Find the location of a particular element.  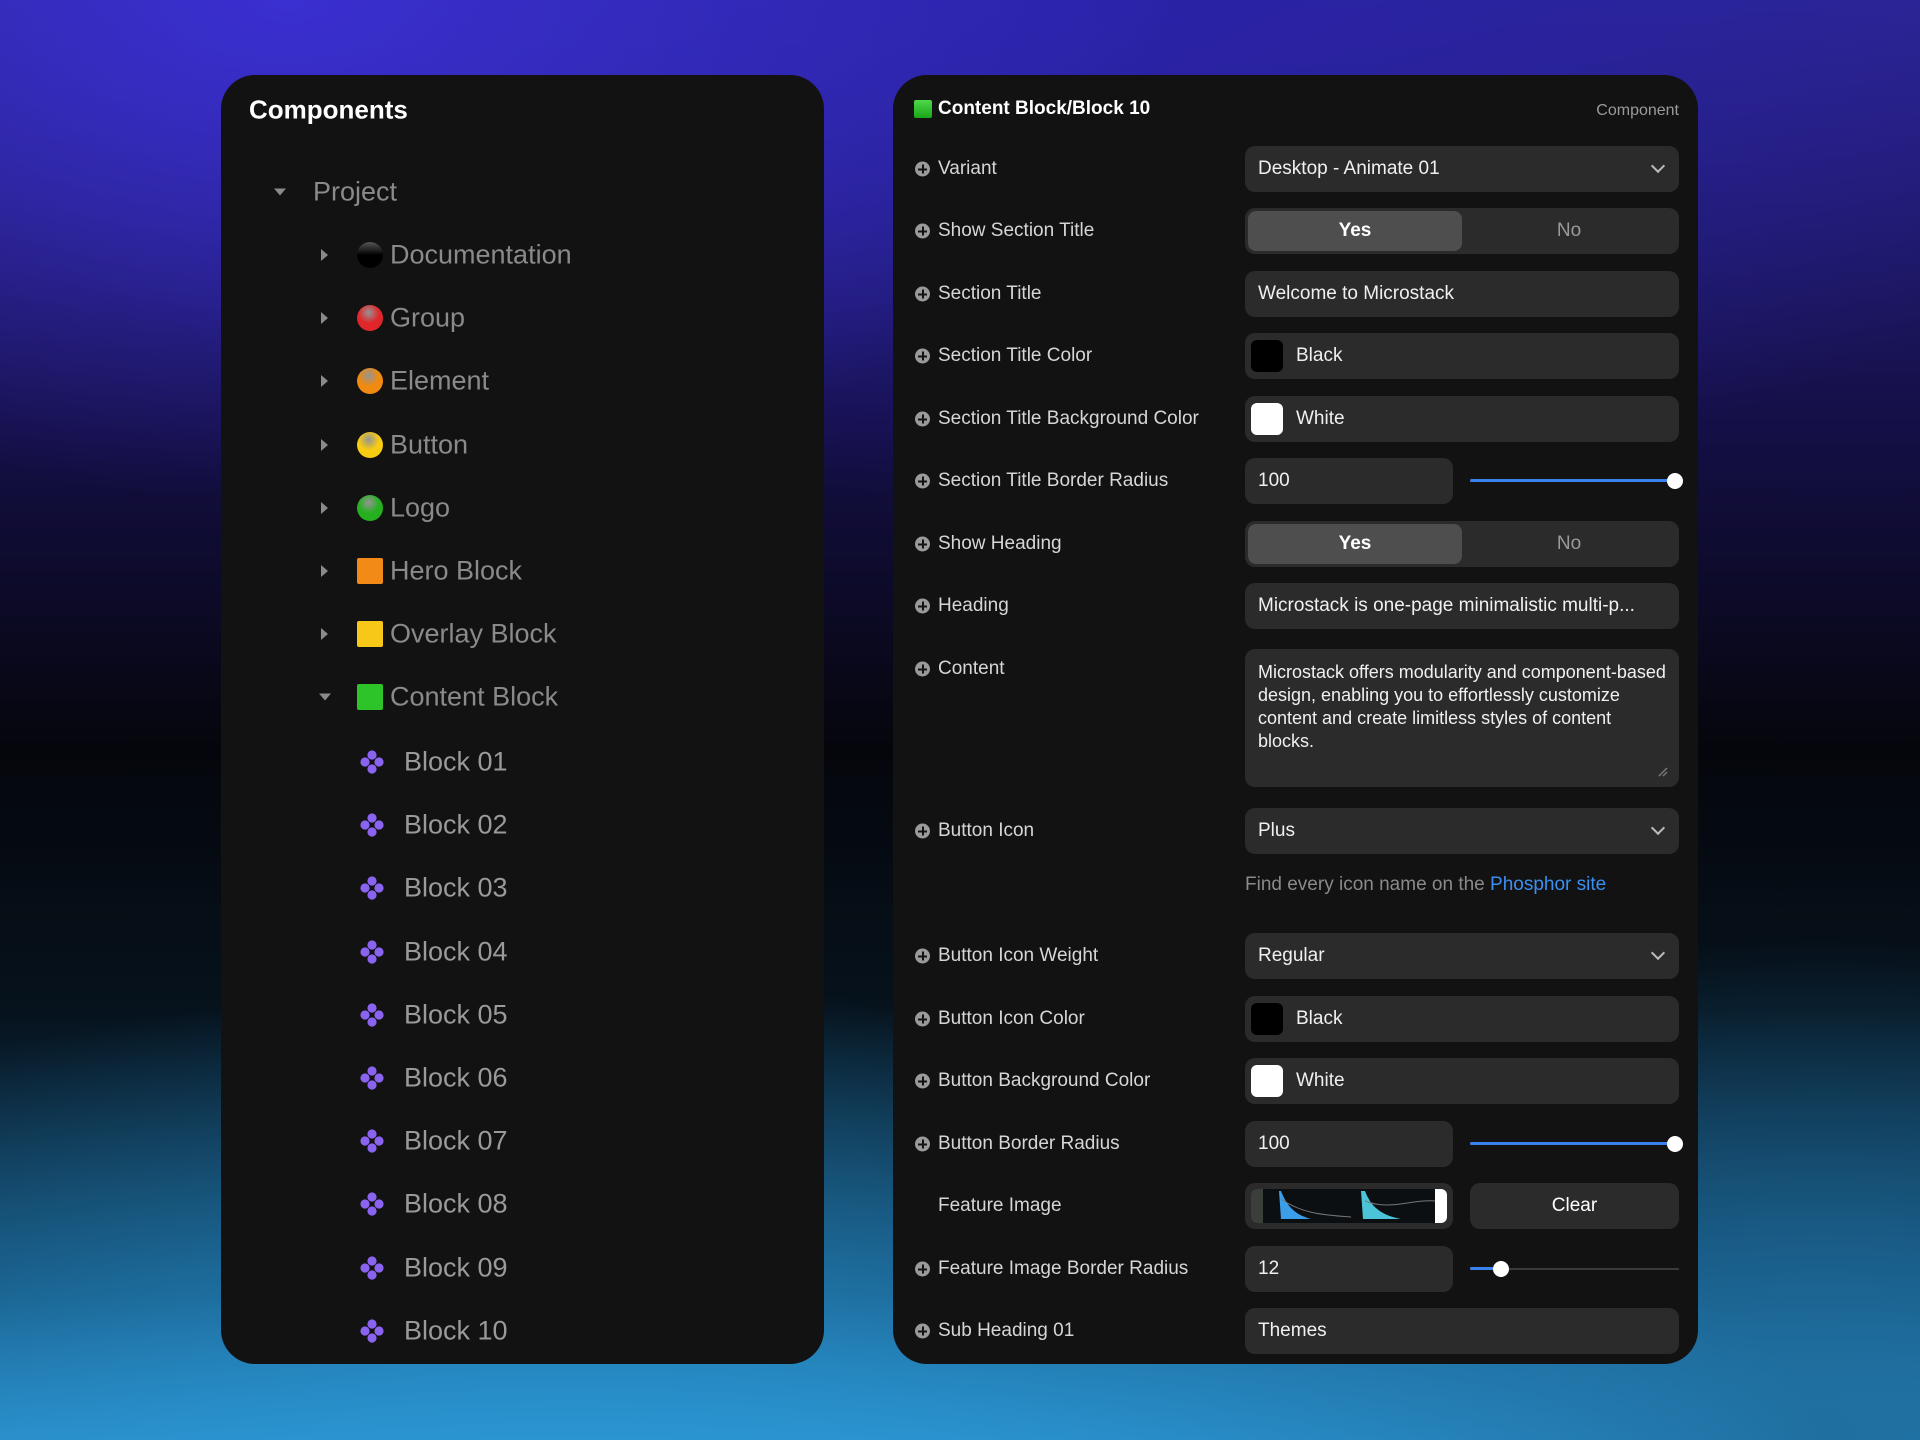

property-label: Button Icon is located at coordinates (986, 830).